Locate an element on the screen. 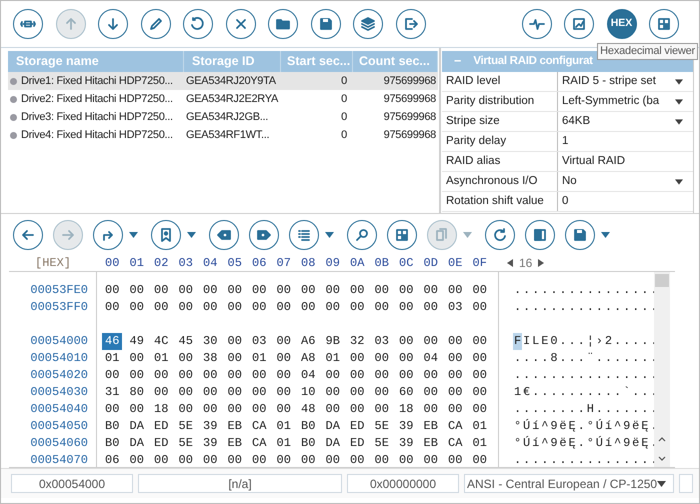  storage-row: Drive3: Fixed Hitachi HDP7250... GEA534RJ2GB... 0 975699968 is located at coordinates (223, 117).